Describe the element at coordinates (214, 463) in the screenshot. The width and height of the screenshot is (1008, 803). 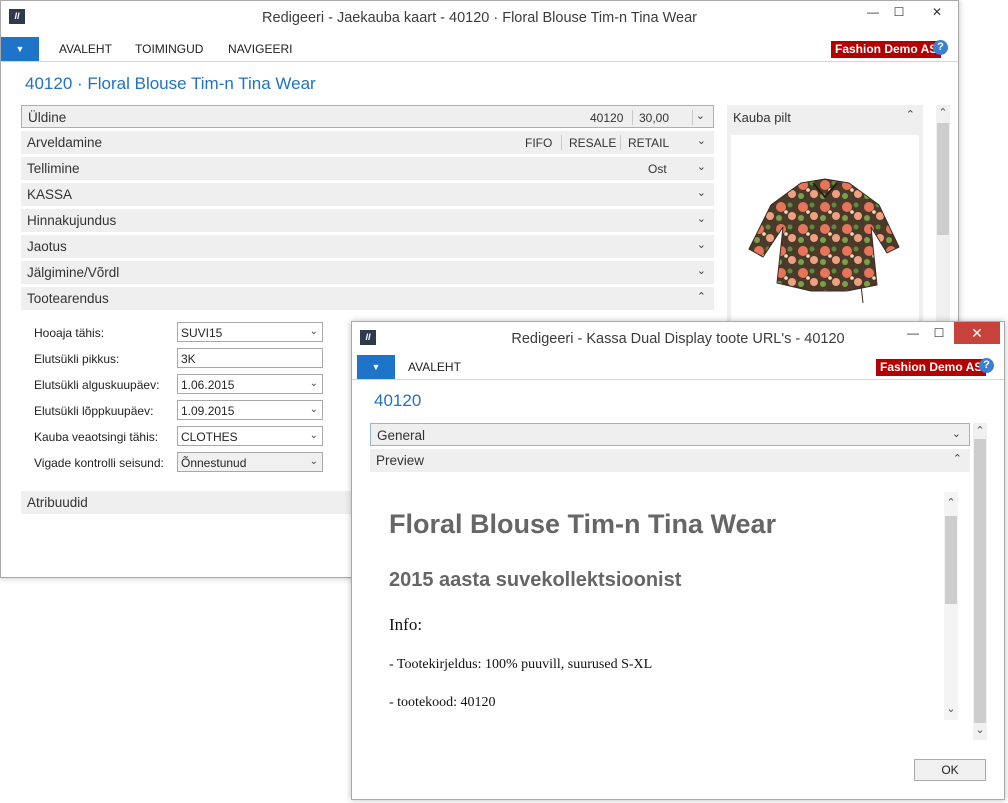
I see `vigade-kontrolli-value: Õnnestunud` at that location.